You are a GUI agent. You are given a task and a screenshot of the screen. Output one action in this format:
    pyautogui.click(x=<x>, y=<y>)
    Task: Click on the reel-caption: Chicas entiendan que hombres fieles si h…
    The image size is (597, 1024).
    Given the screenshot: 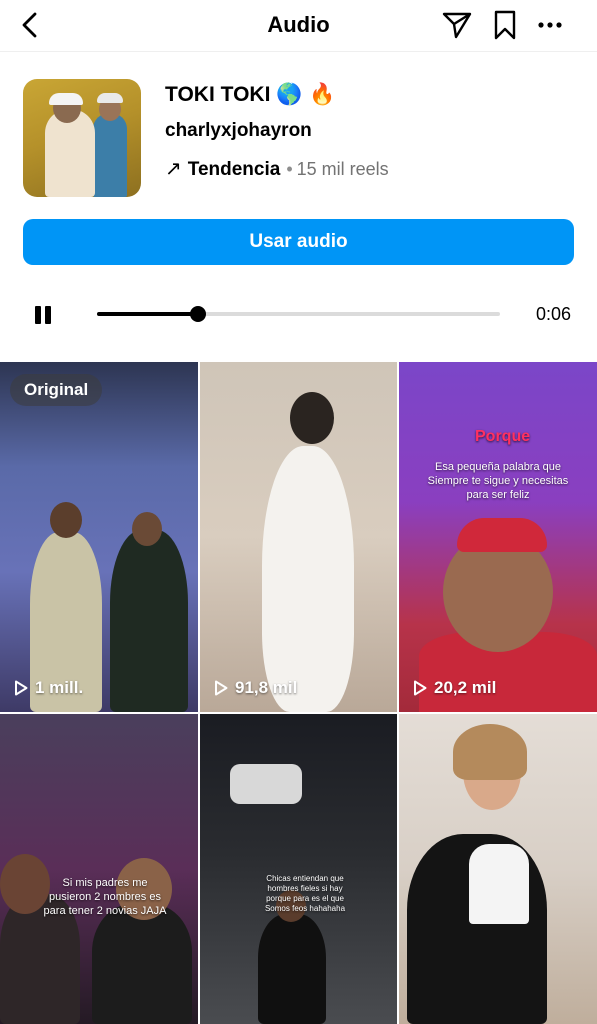 What is the action you would take?
    pyautogui.click(x=305, y=893)
    